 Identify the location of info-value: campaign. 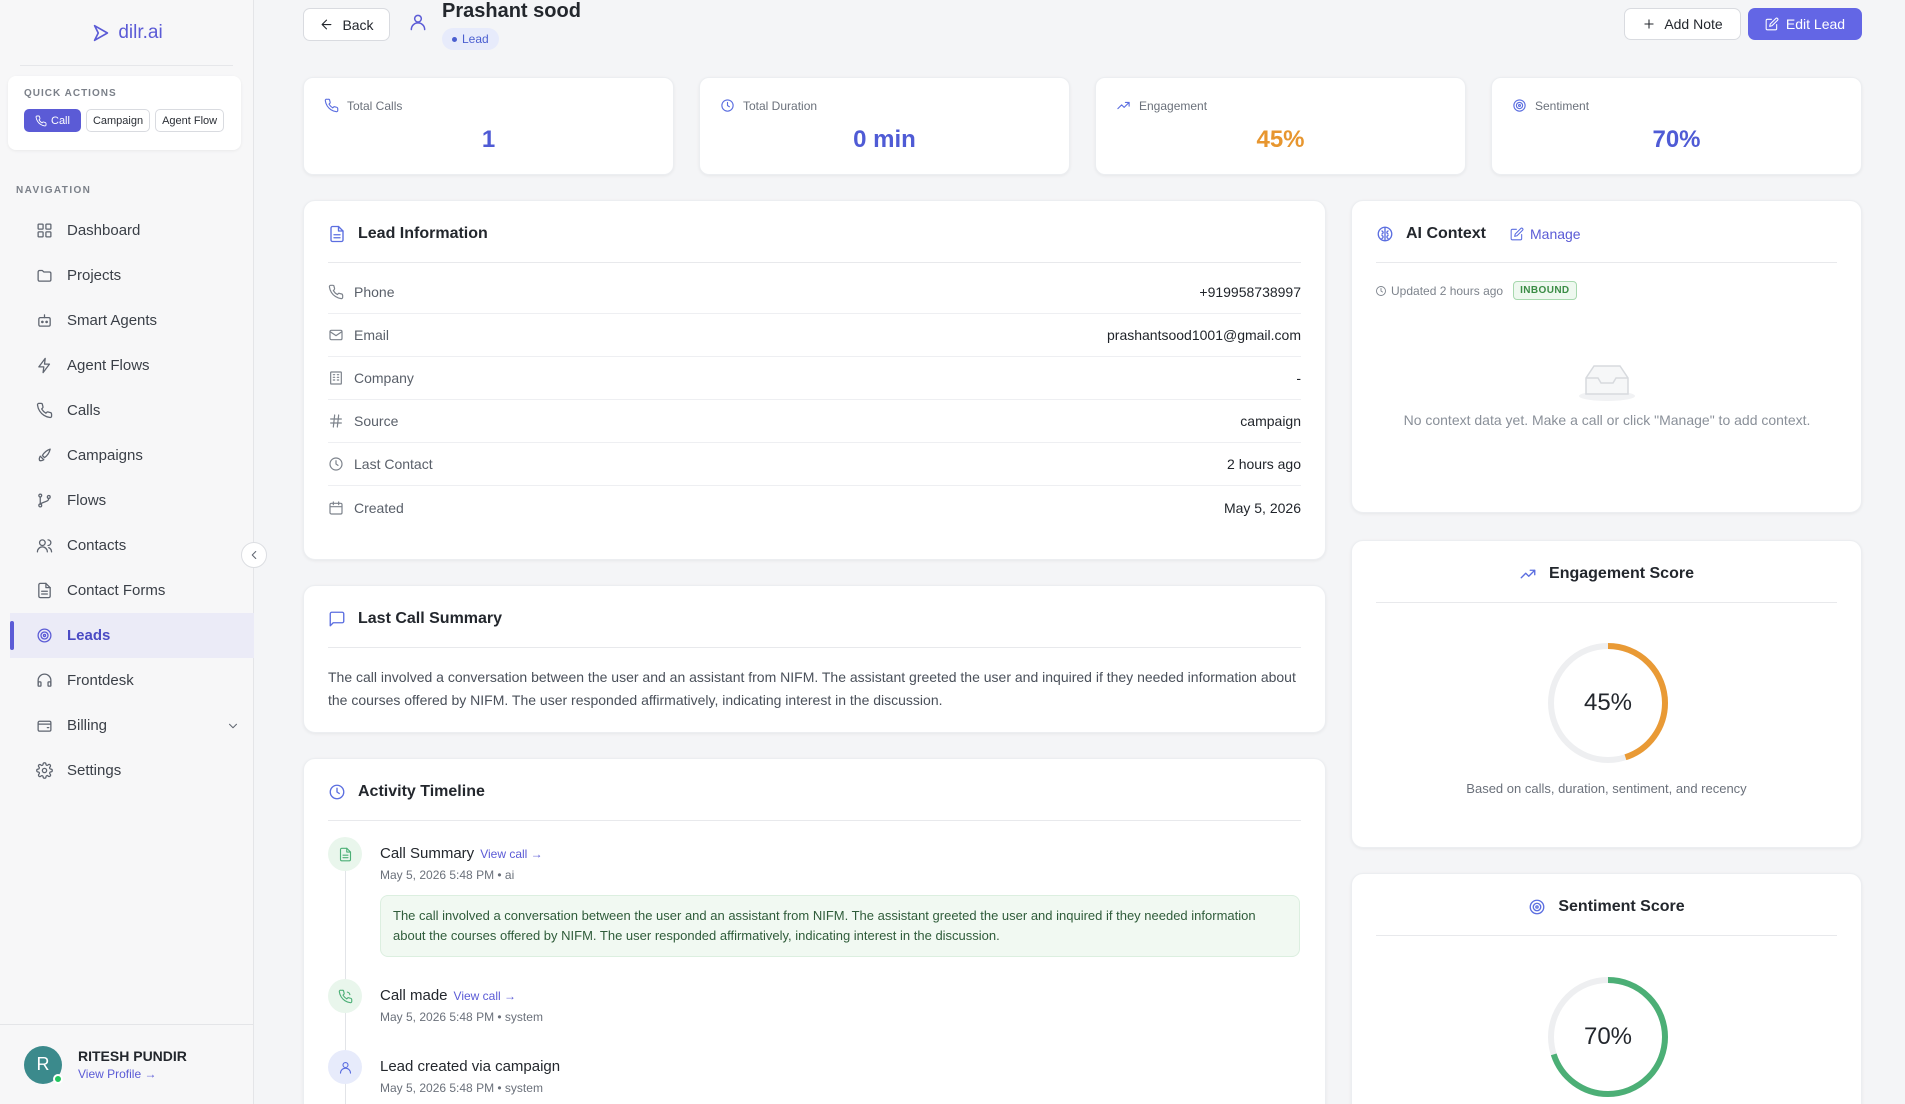
(1270, 421).